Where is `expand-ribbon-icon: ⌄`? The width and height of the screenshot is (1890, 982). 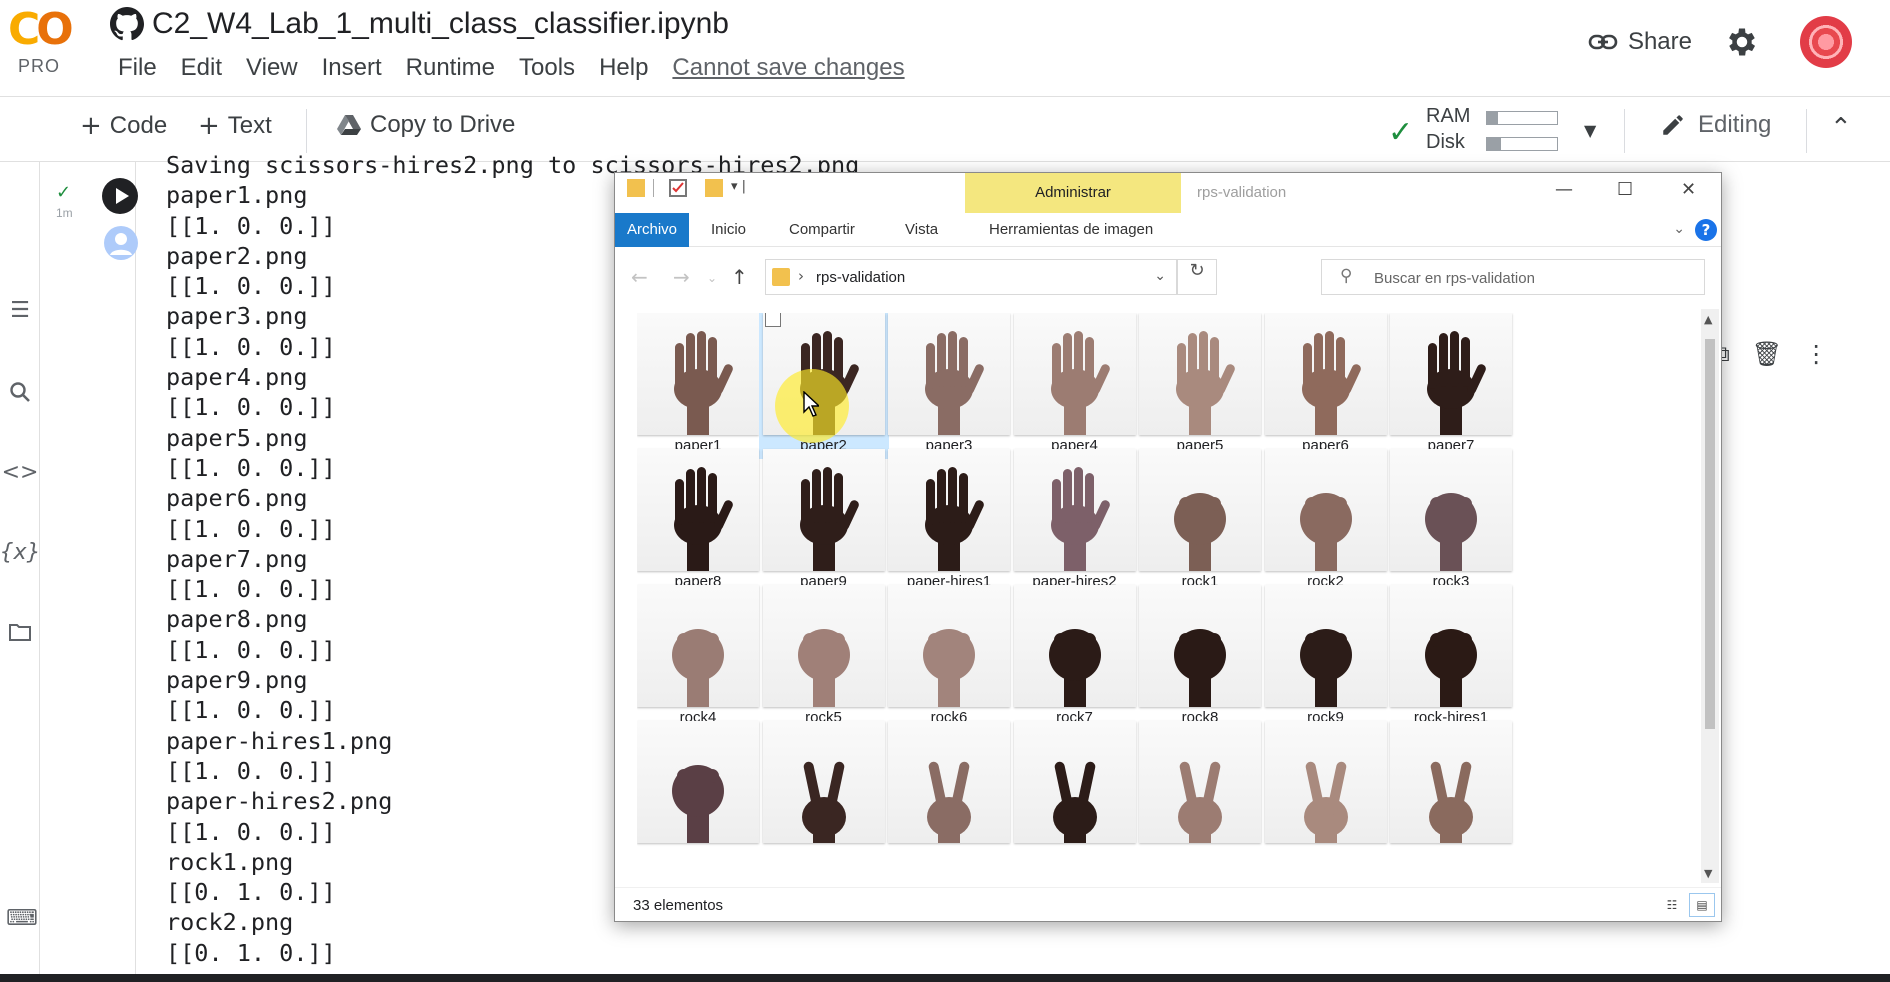 expand-ribbon-icon: ⌄ is located at coordinates (1679, 229).